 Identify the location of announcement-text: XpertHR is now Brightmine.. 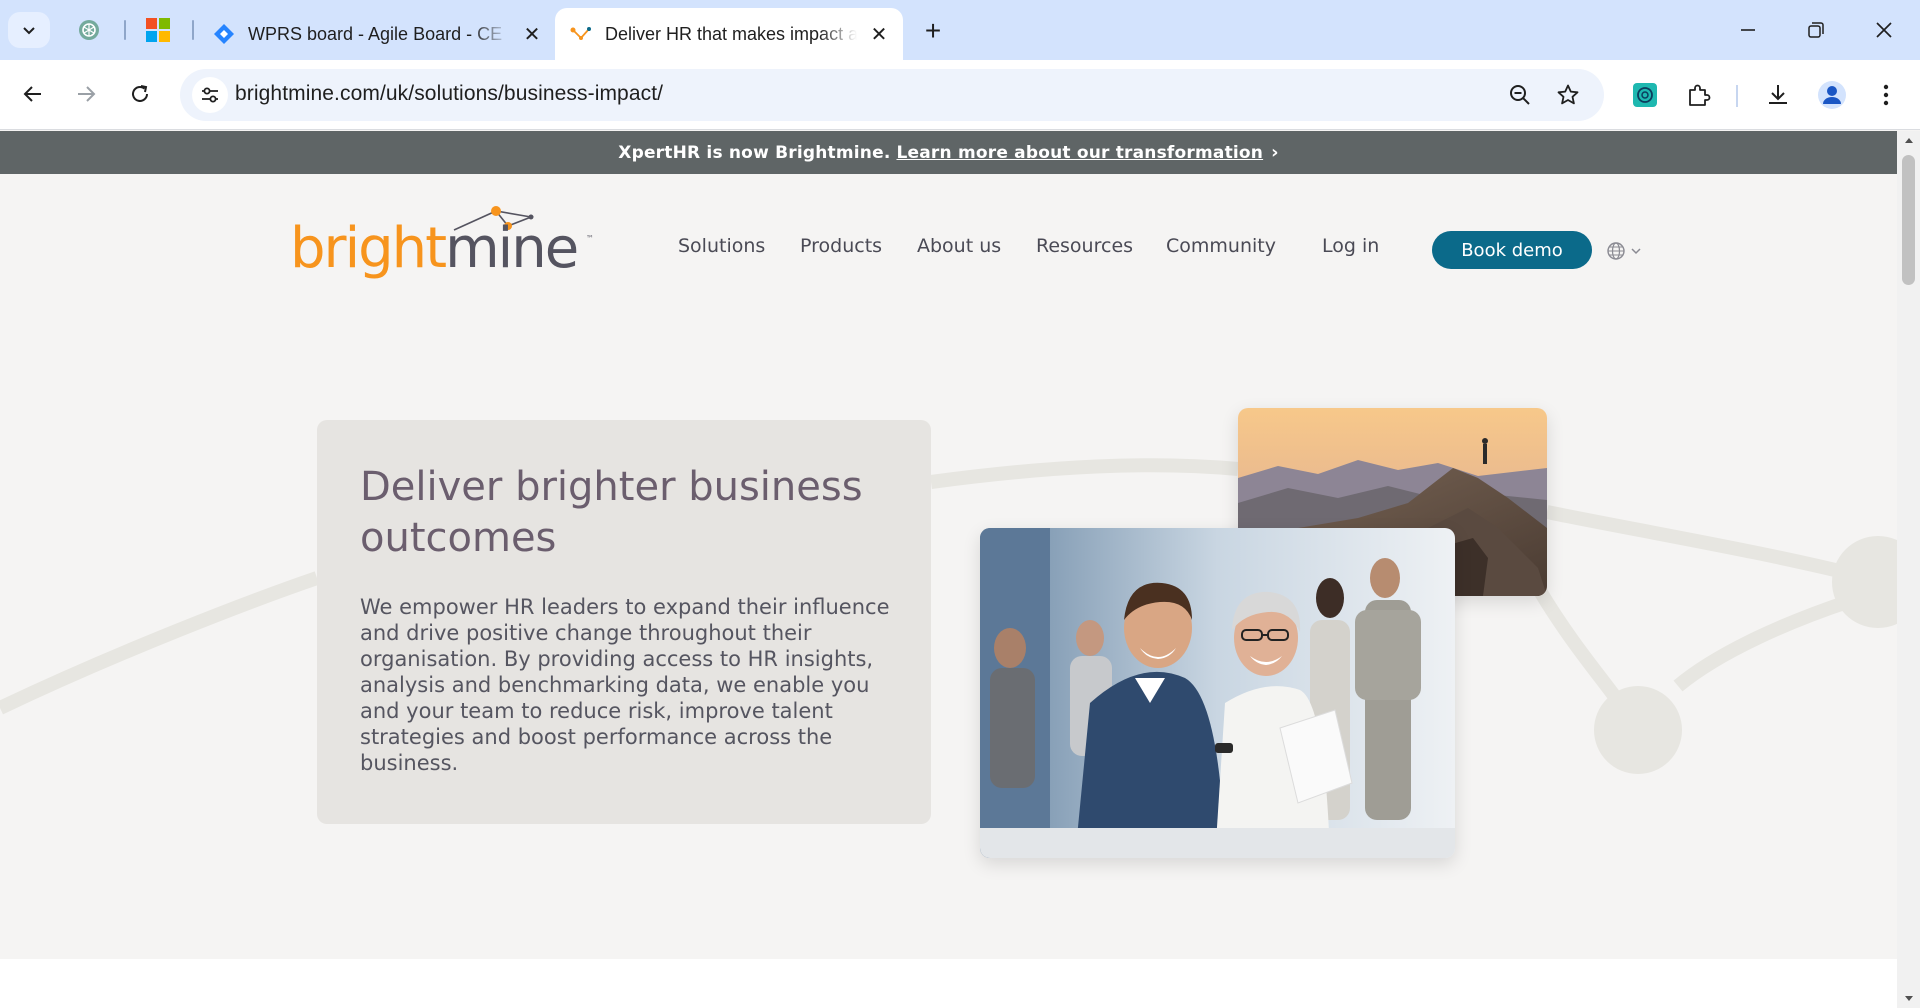
(754, 152).